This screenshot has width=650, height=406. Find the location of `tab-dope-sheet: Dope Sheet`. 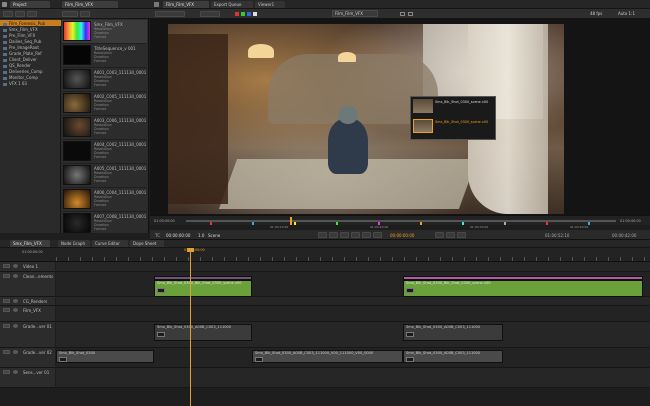

tab-dope-sheet: Dope Sheet is located at coordinates (147, 243).